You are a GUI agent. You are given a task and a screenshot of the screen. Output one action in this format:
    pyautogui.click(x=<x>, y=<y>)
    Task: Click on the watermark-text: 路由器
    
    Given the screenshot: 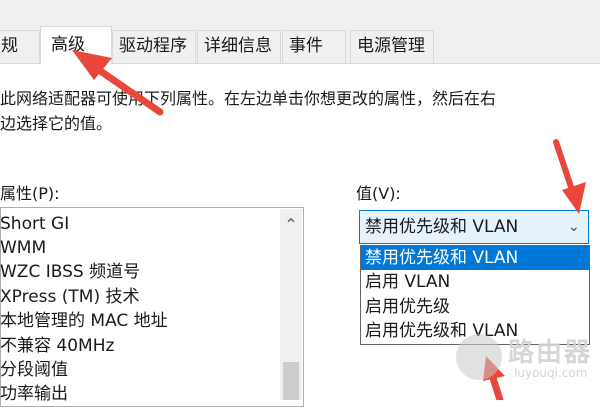 What is the action you would take?
    pyautogui.click(x=550, y=353)
    